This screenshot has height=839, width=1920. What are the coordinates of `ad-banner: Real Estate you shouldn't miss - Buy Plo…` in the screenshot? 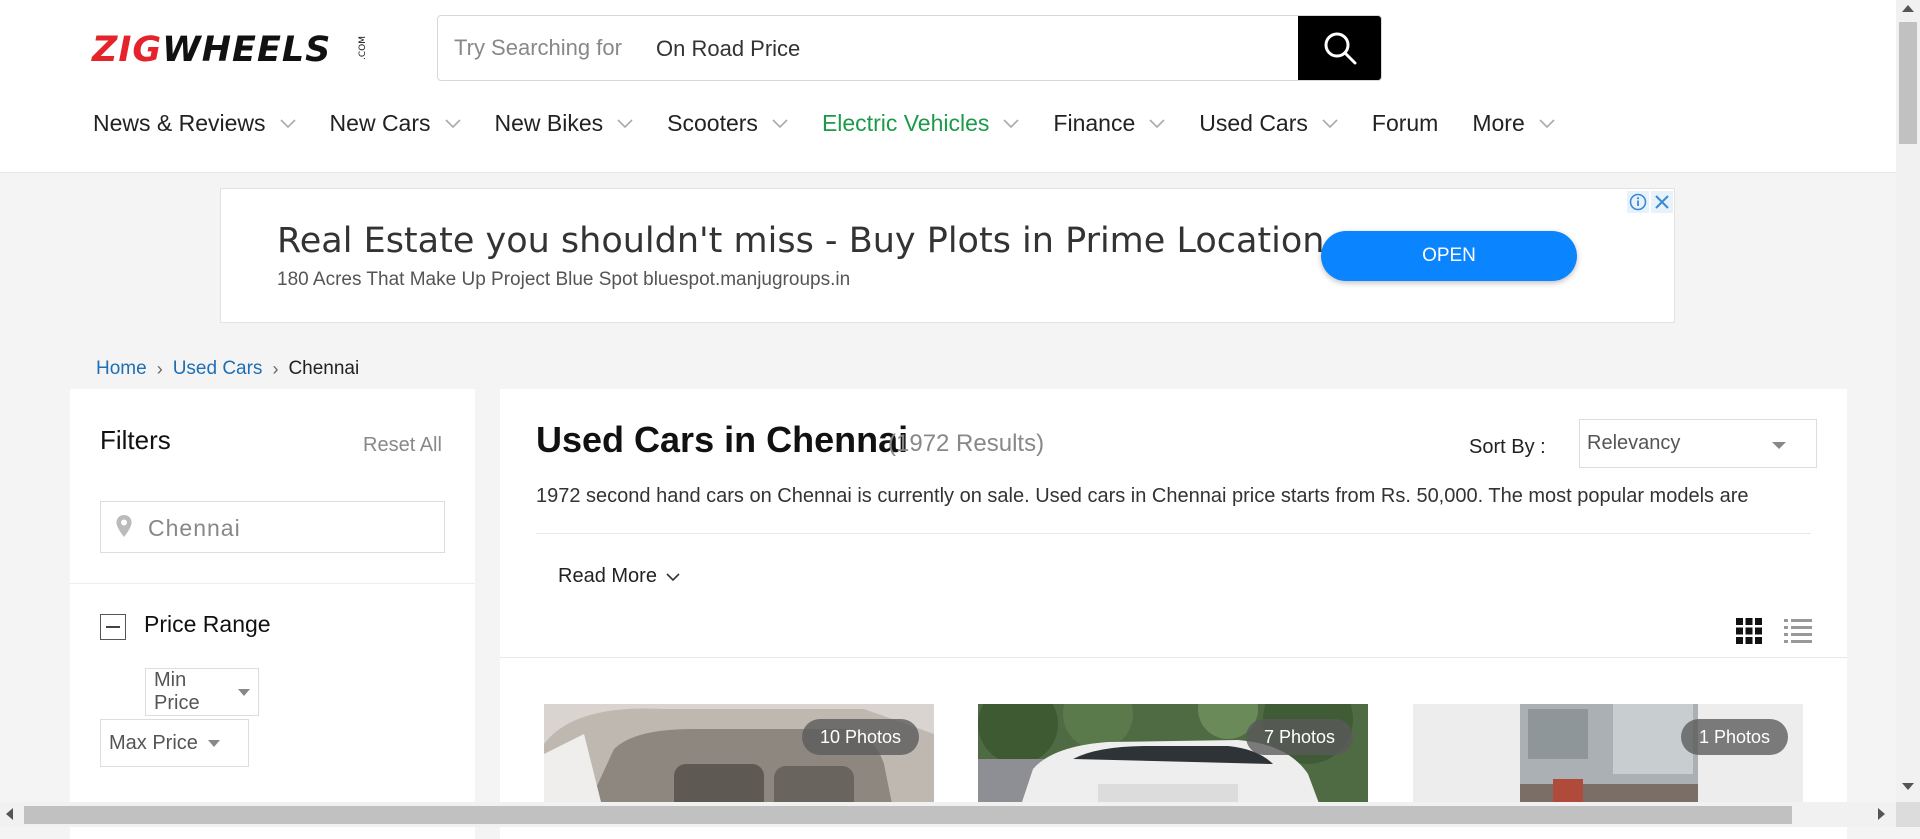 It's located at (947, 255).